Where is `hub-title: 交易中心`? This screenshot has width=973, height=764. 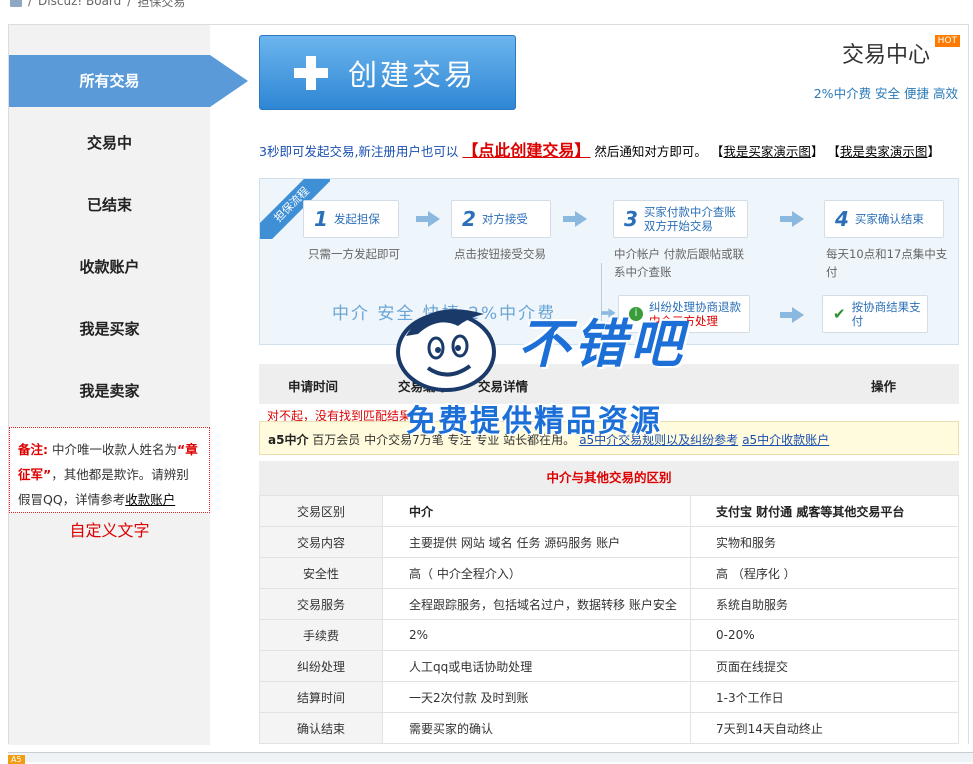 hub-title: 交易中心 is located at coordinates (885, 55).